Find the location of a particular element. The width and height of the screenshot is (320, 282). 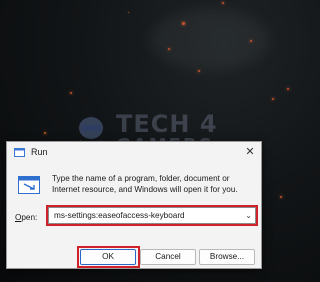

input-highlight-box is located at coordinates (152, 215).